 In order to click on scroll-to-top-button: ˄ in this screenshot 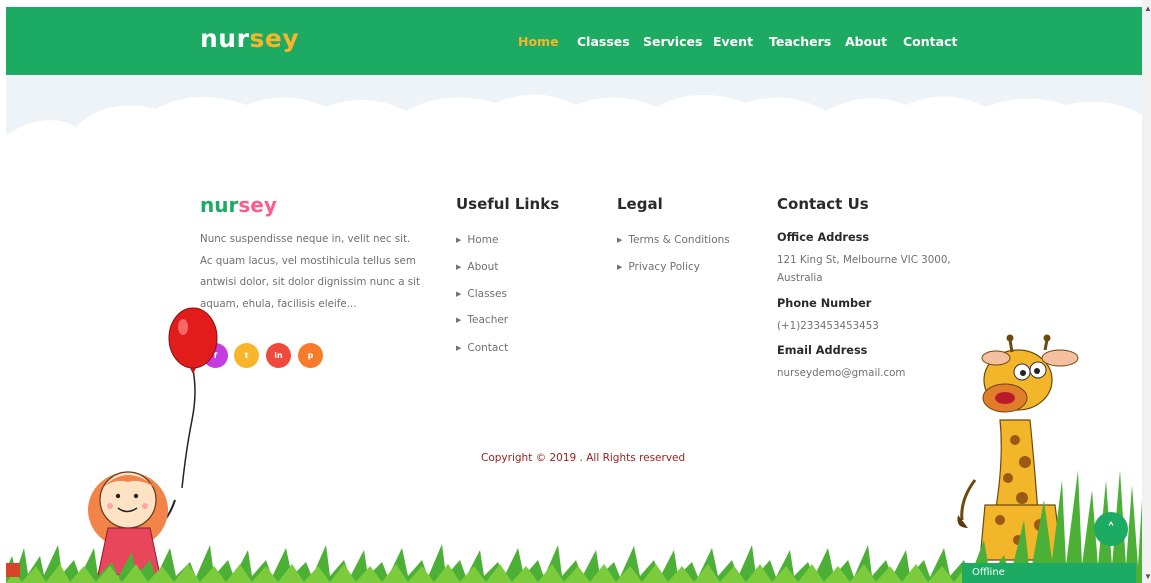, I will do `click(1111, 529)`.